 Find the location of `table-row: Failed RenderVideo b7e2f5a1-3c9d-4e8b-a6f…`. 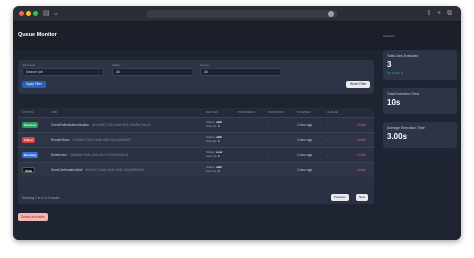

table-row: Failed RenderVideo b7e2f5a1-3c9d-4e8b-a6f… is located at coordinates (196, 139).